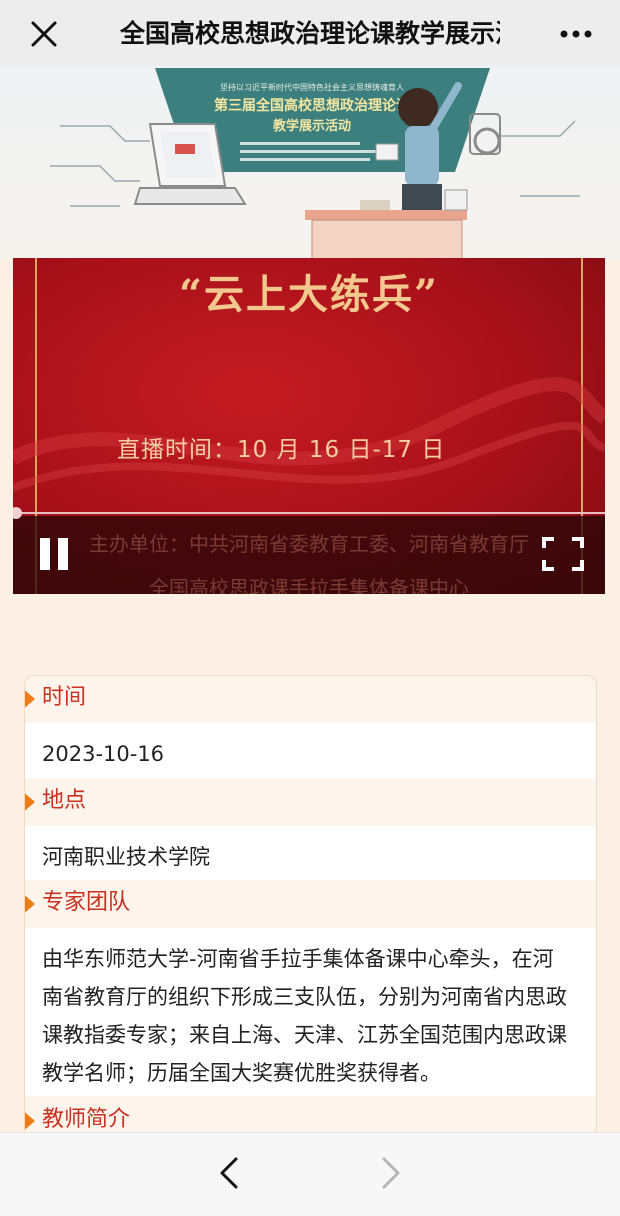  What do you see at coordinates (310, 698) in the screenshot?
I see `section-header-time: 时间` at bounding box center [310, 698].